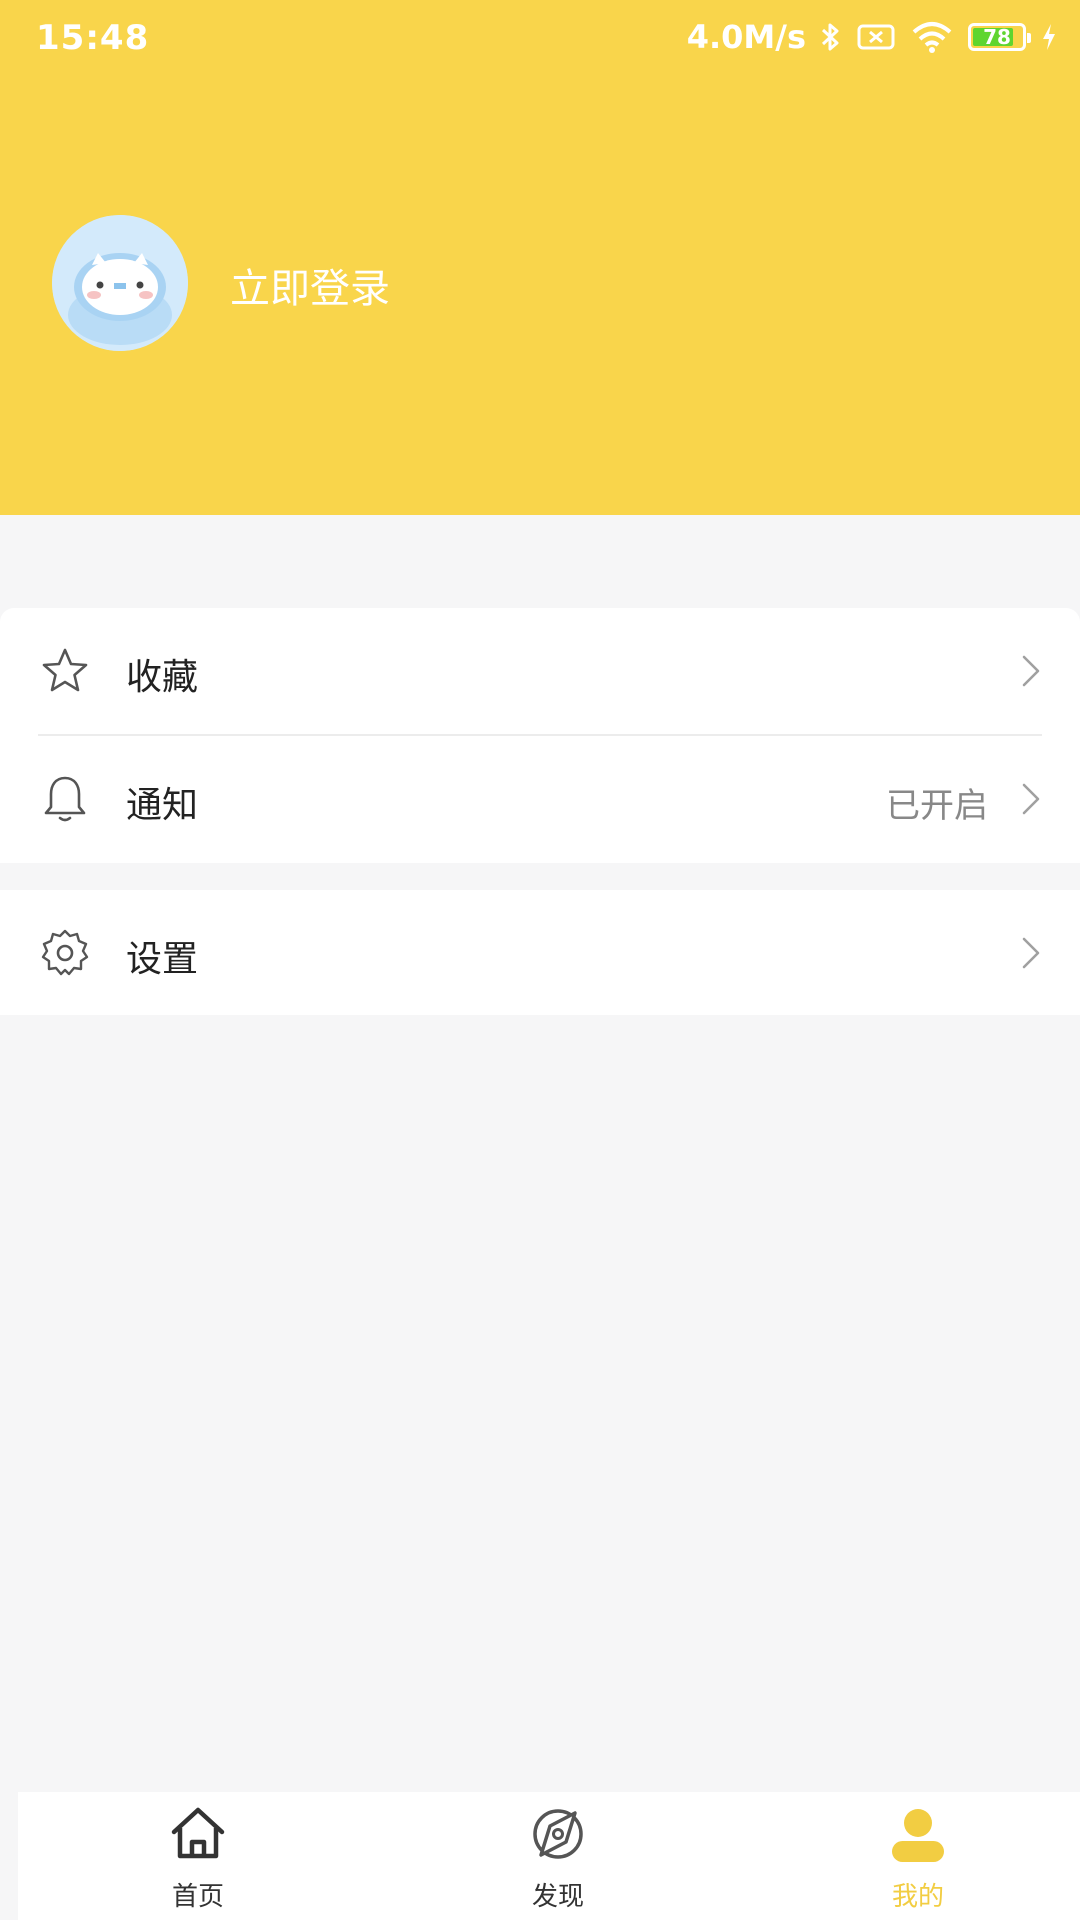  I want to click on star-icon, so click(65, 670).